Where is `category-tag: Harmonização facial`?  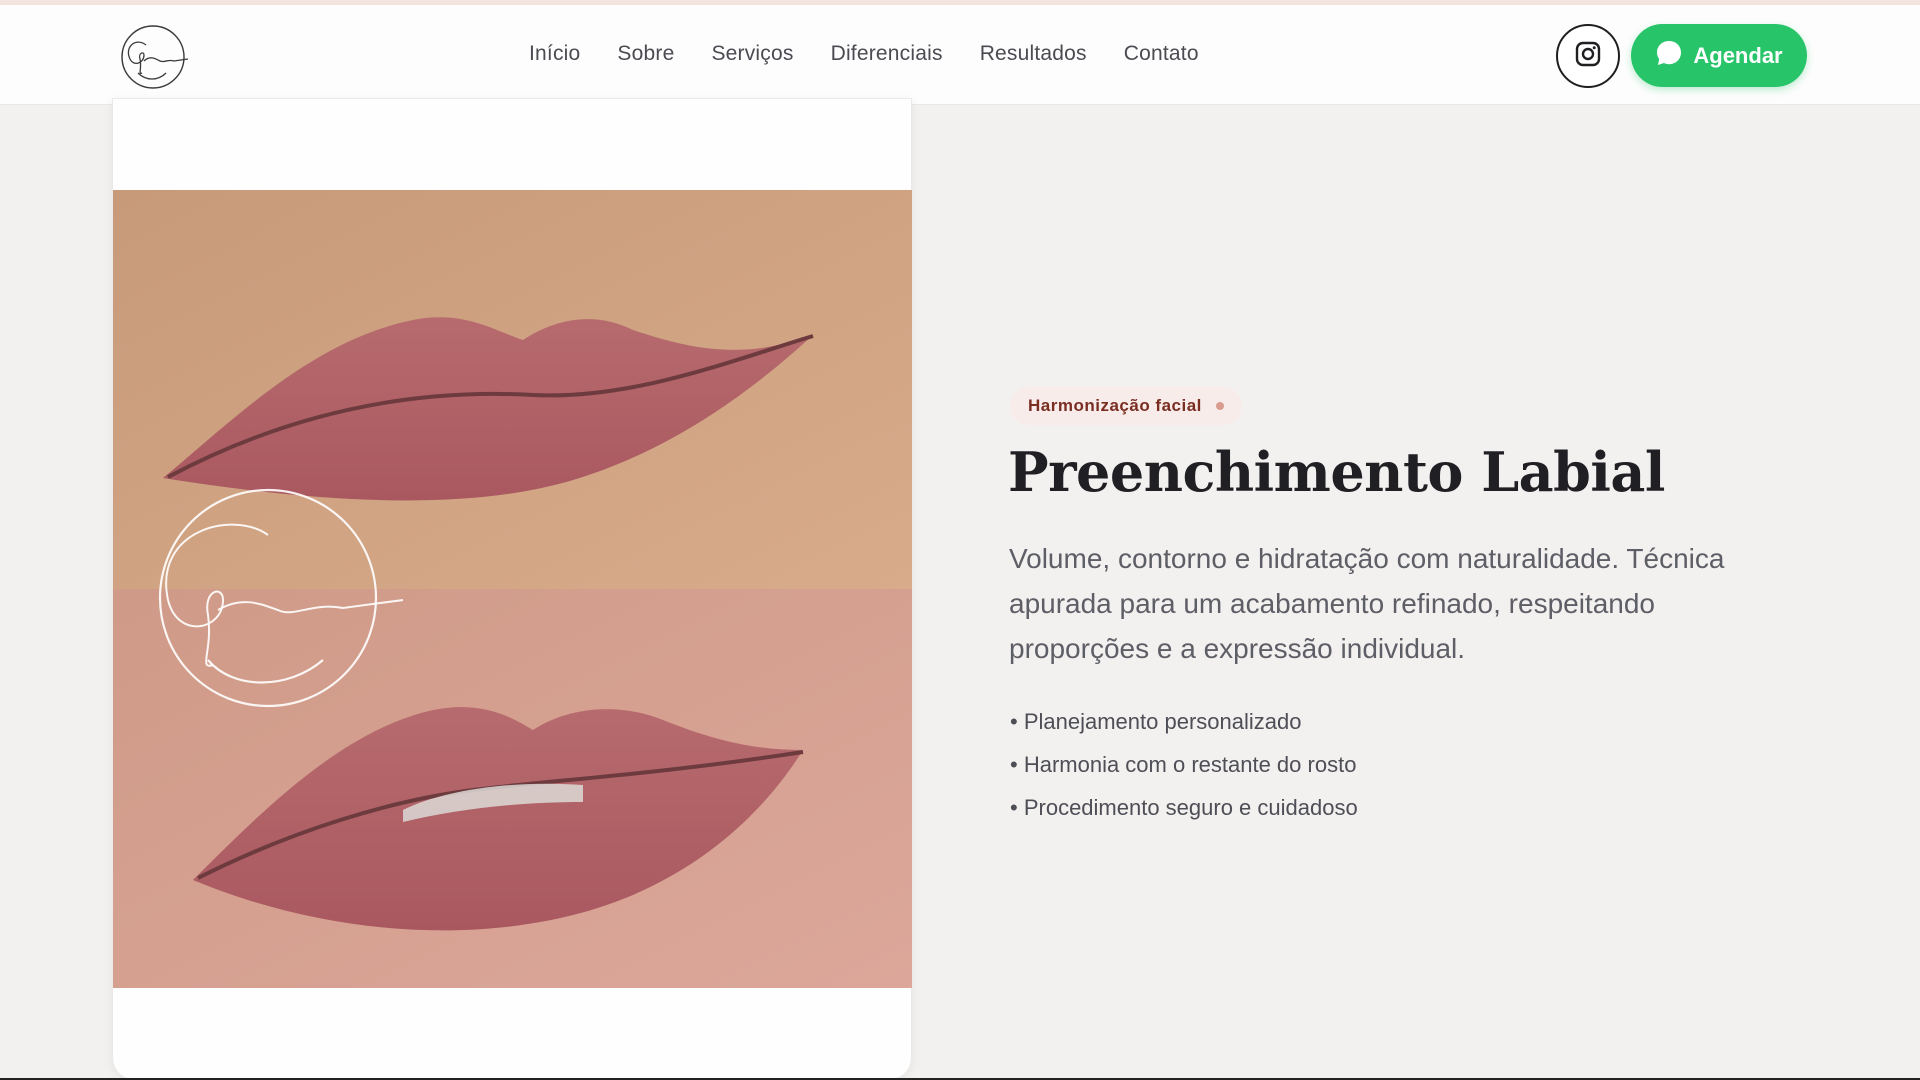 category-tag: Harmonização facial is located at coordinates (1126, 406).